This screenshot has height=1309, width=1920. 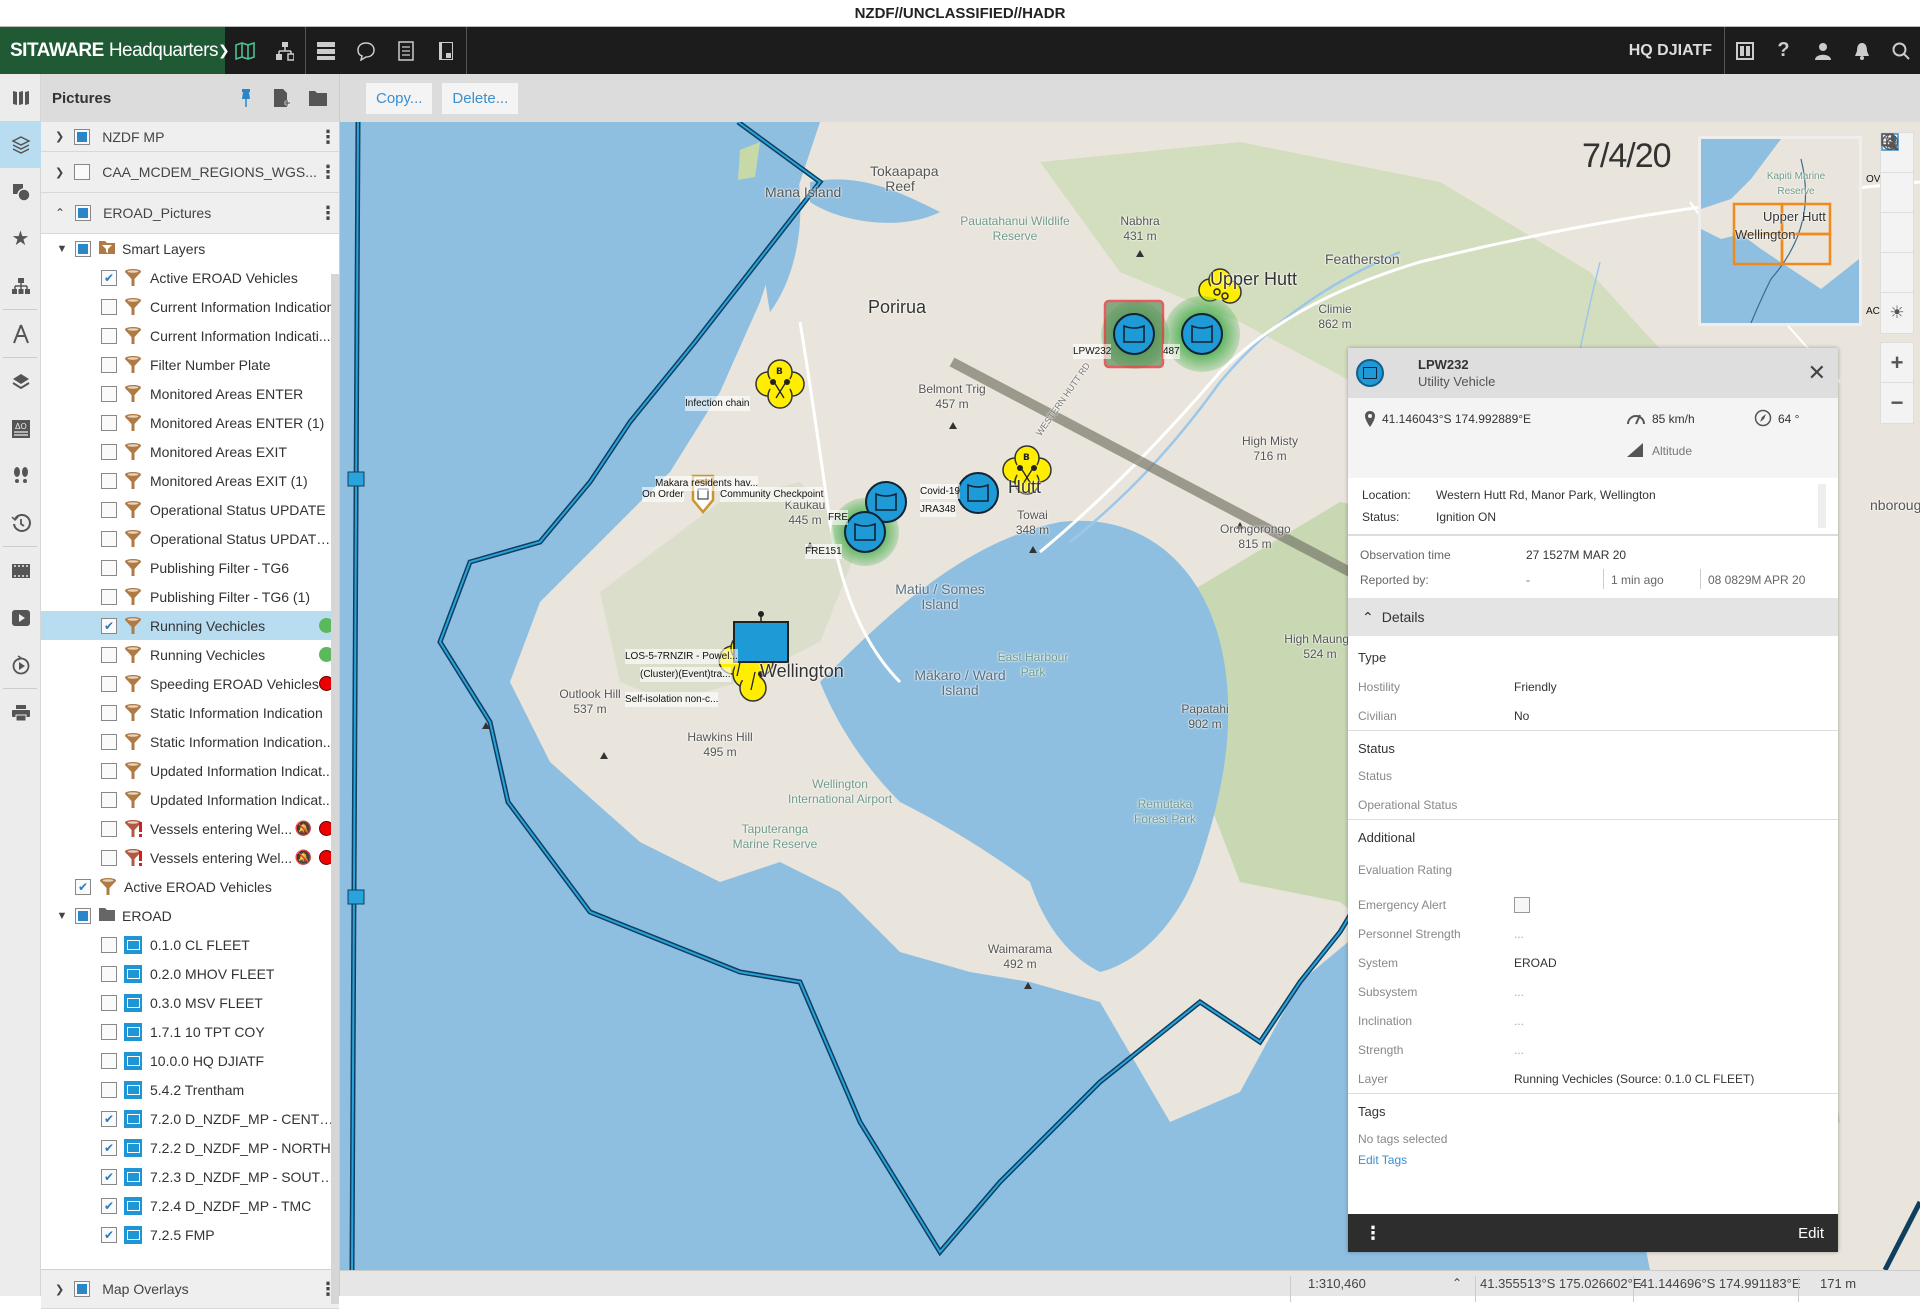 What do you see at coordinates (1337, 1283) in the screenshot?
I see `map-scale: 1:310,460` at bounding box center [1337, 1283].